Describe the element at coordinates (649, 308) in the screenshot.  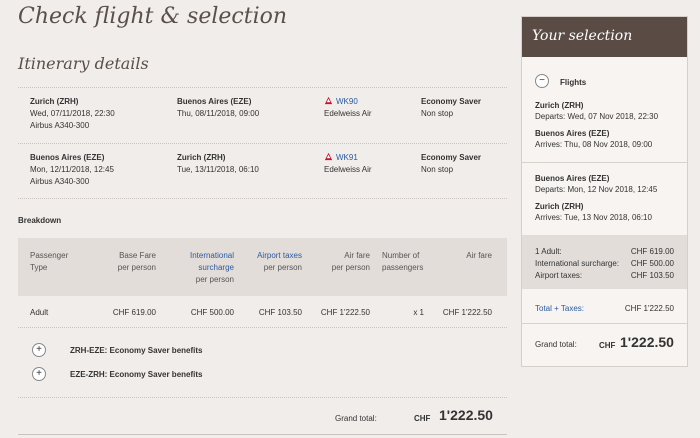
I see `total-taxes-value: CHF 1'222.50` at that location.